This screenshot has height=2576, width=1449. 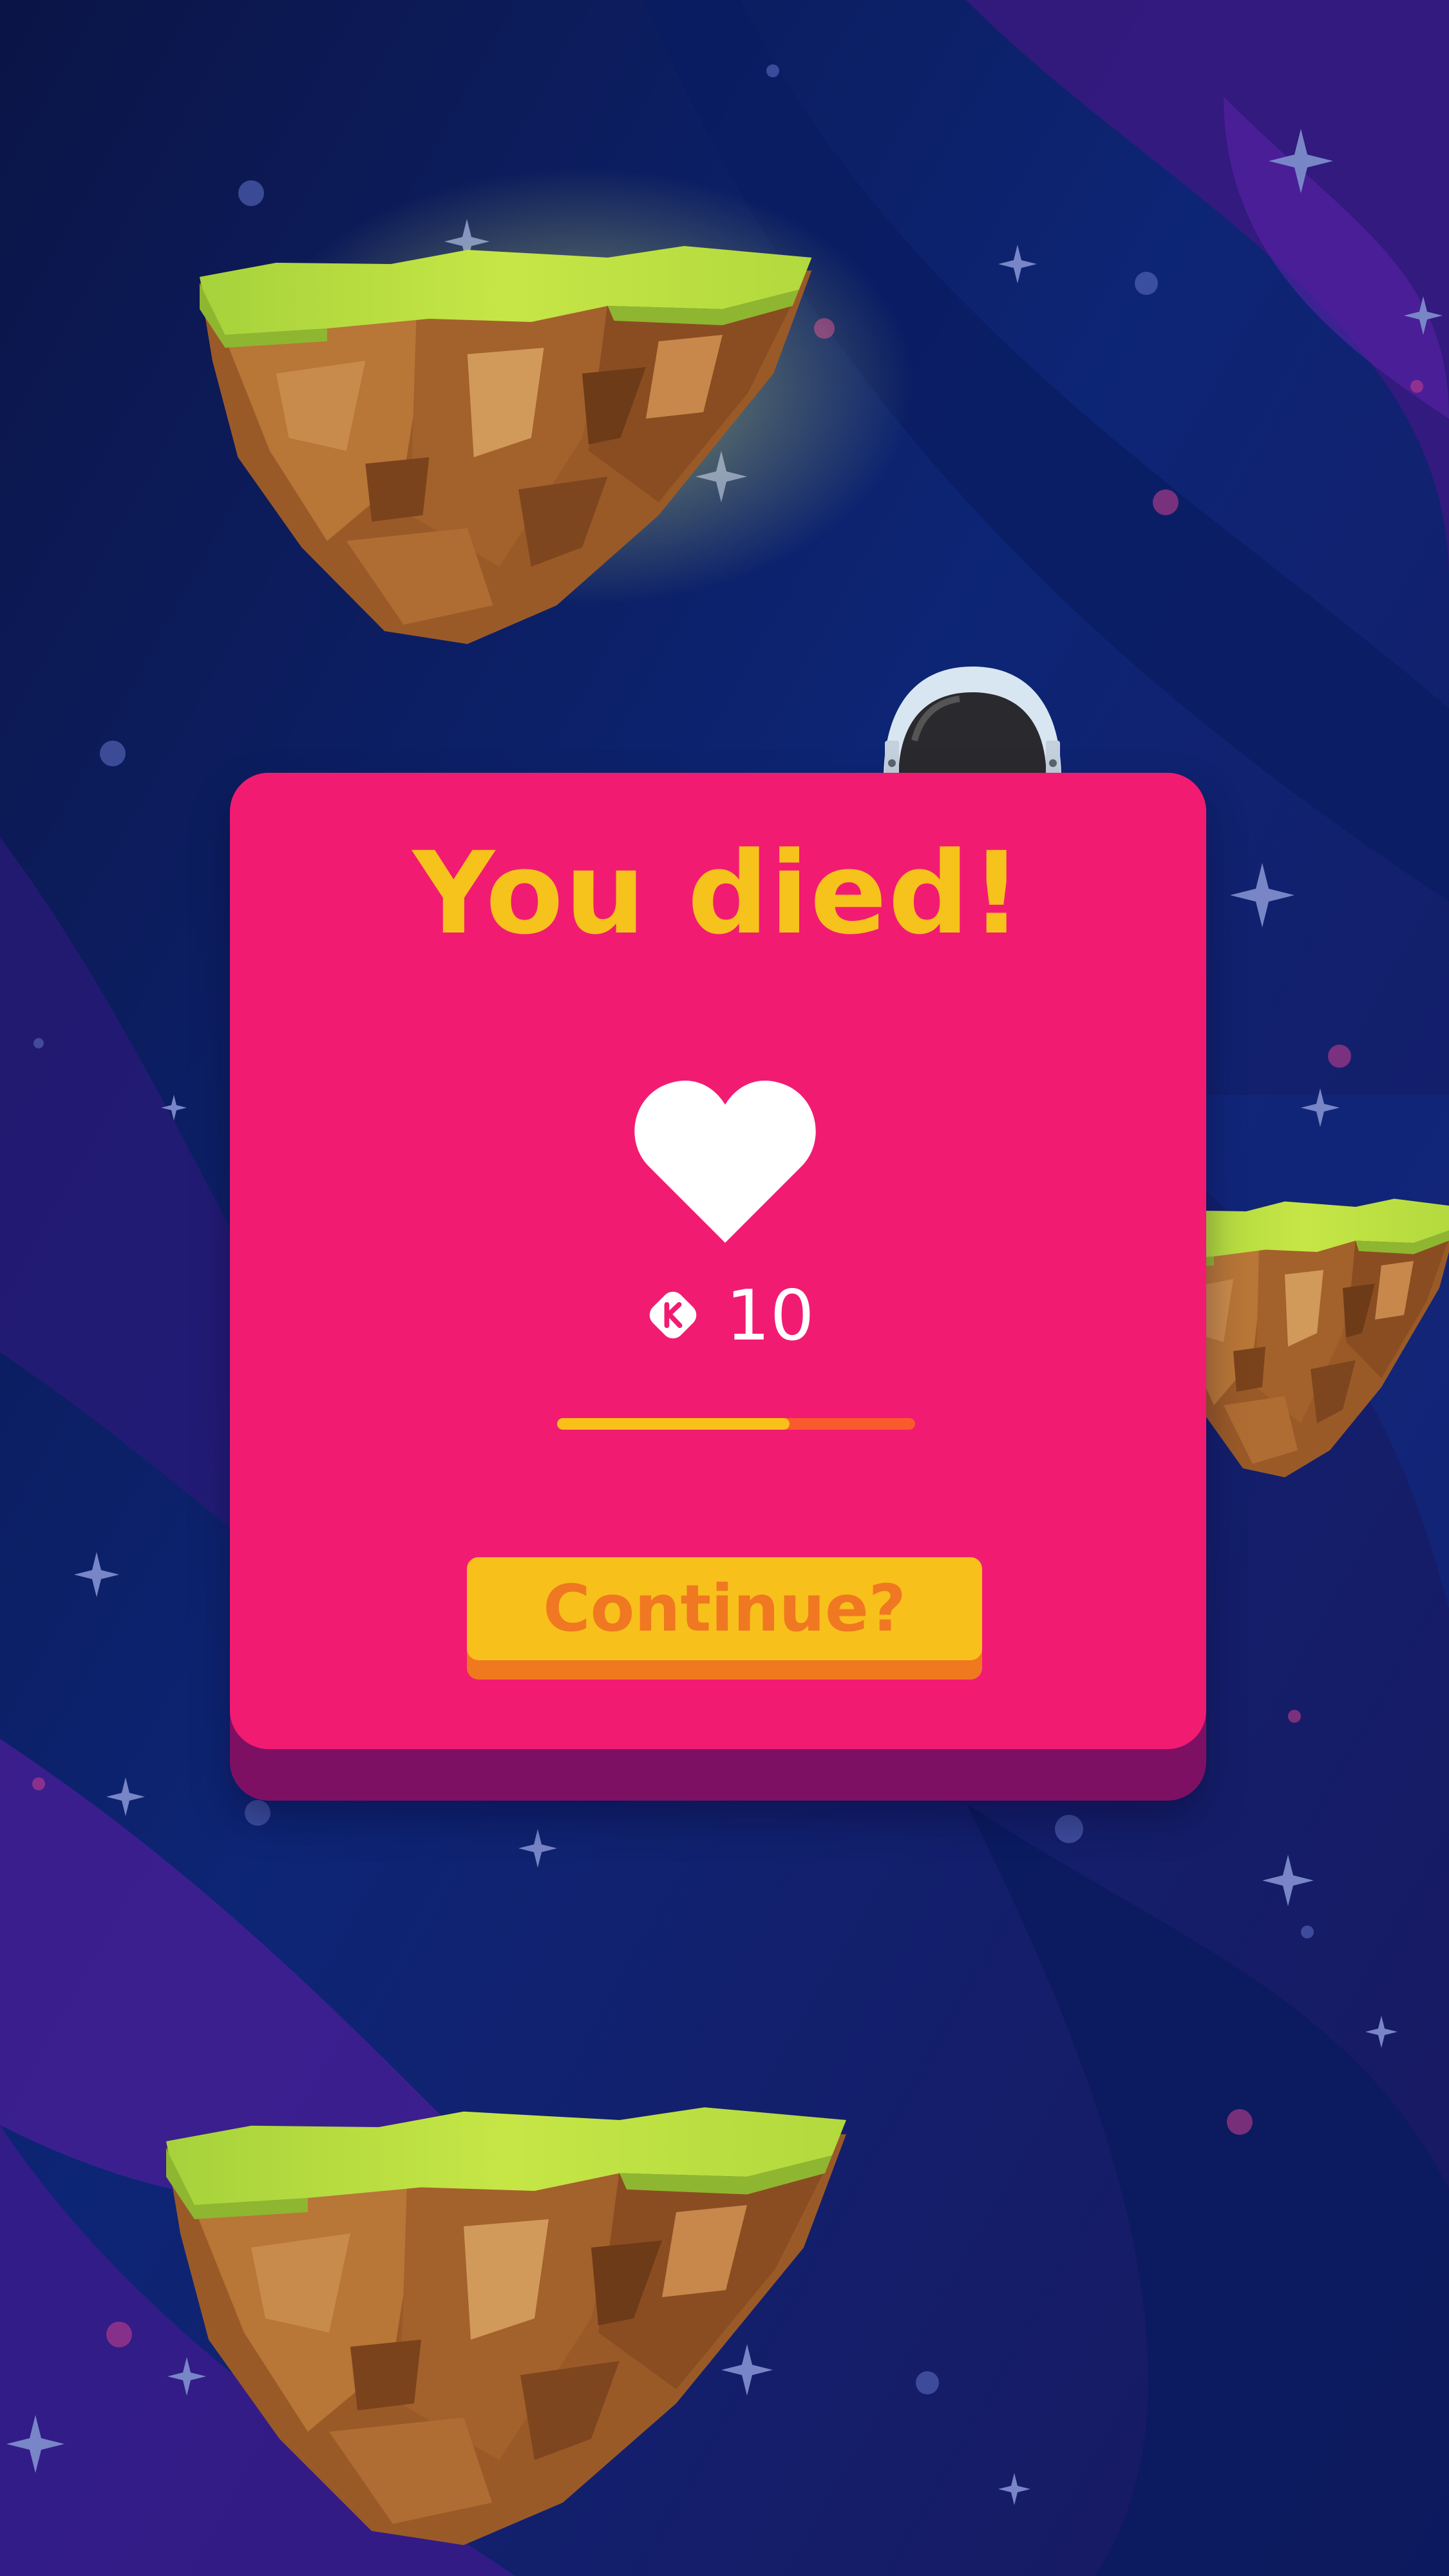 I want to click on dialog-title: You died!, so click(x=718, y=894).